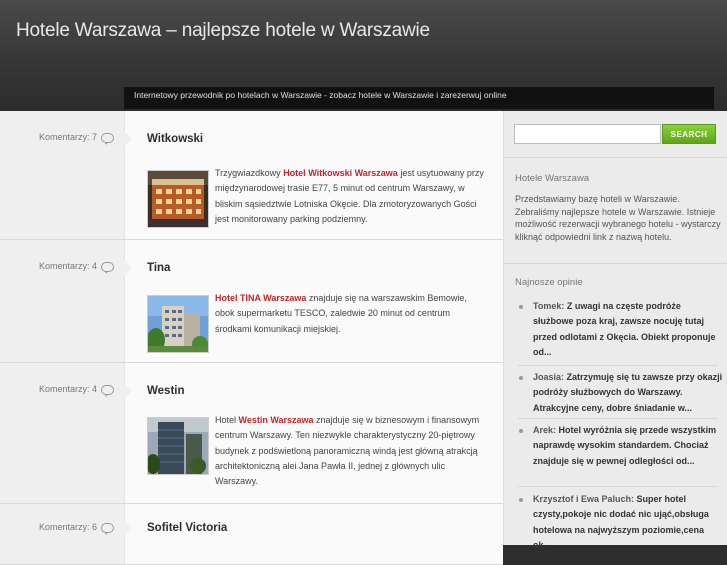 This screenshot has width=727, height=565. Describe the element at coordinates (549, 306) in the screenshot. I see `opinion-author: Tomek:` at that location.